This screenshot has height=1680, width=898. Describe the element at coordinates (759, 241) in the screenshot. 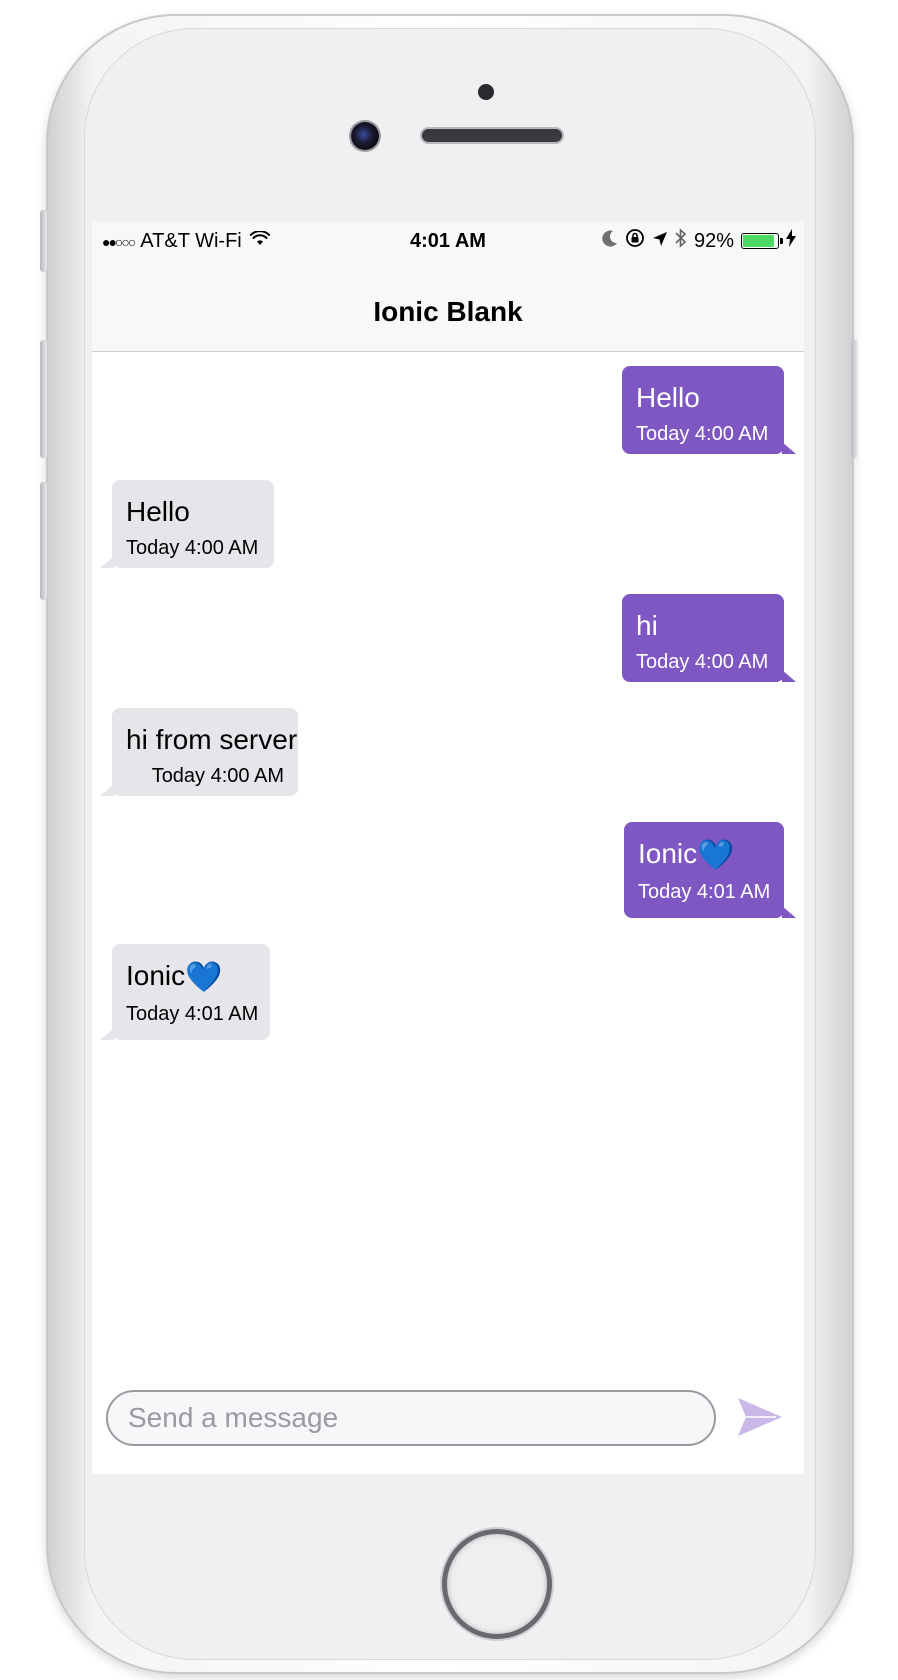

I see `battery-fill` at that location.